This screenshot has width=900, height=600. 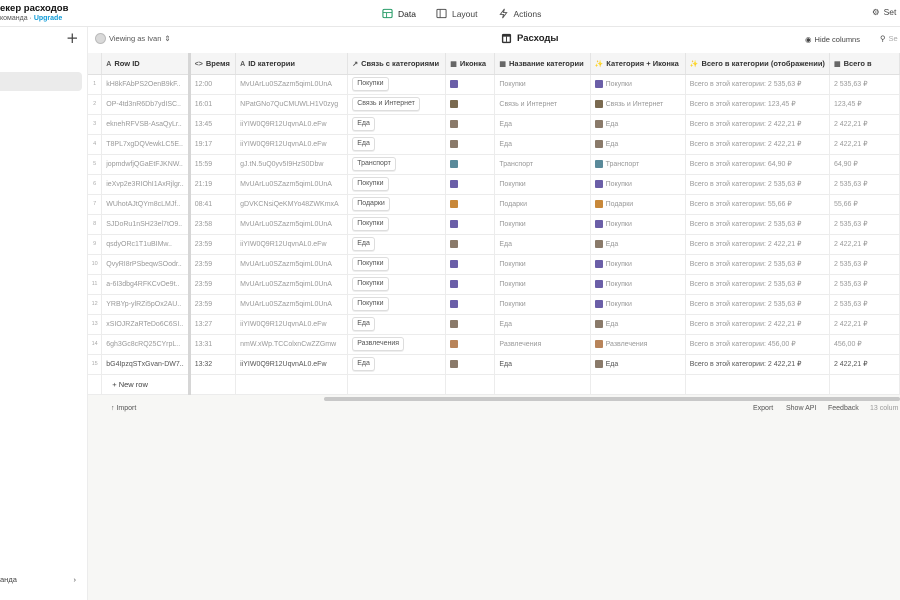 I want to click on cell-row-id: QvyRI8rPSbeqwSOodr.., so click(x=146, y=264).